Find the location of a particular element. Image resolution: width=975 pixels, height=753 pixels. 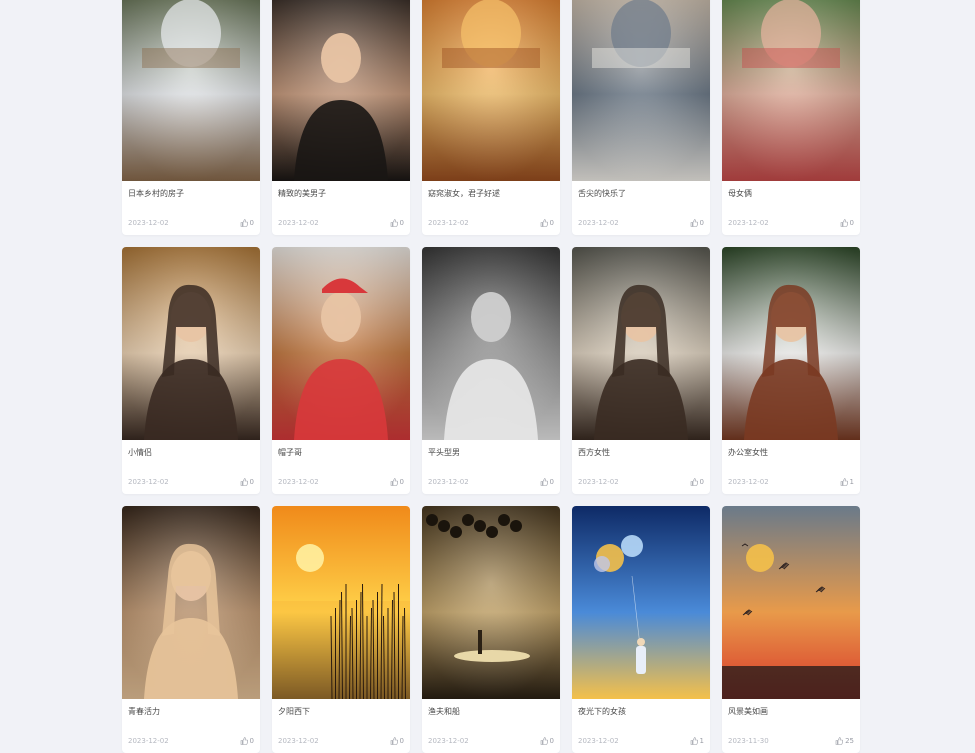

sunset-reeds-image is located at coordinates (341, 602).